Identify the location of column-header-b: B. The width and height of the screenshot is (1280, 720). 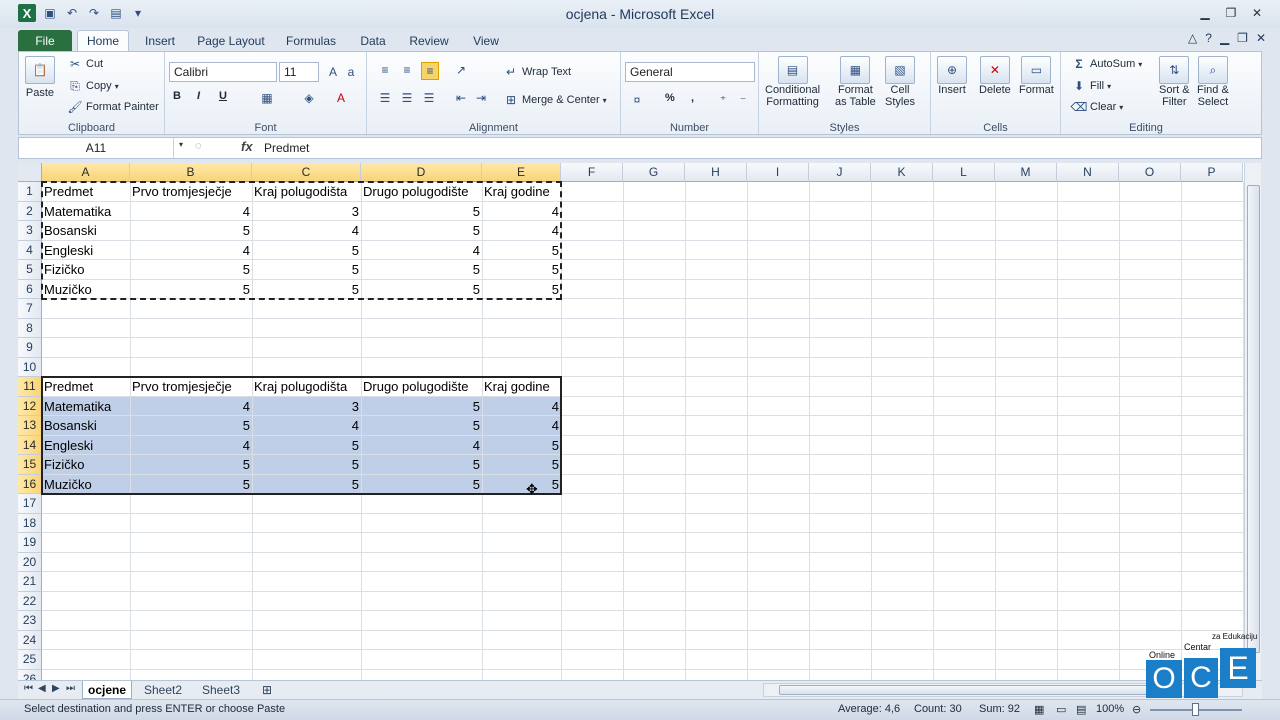
(191, 172).